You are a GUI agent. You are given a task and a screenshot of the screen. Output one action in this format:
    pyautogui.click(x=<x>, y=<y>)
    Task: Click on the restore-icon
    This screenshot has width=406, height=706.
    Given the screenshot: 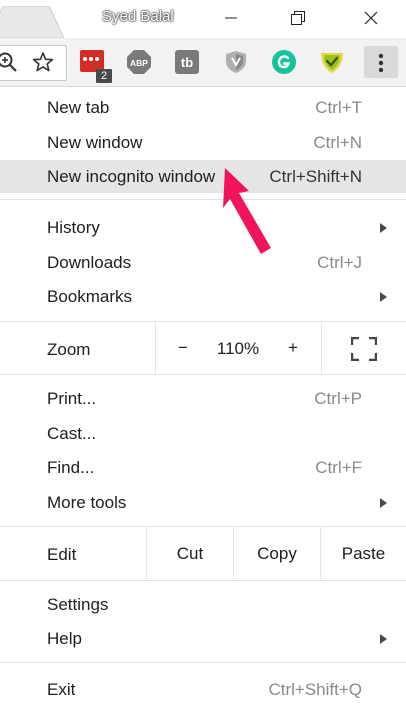 What is the action you would take?
    pyautogui.click(x=298, y=18)
    